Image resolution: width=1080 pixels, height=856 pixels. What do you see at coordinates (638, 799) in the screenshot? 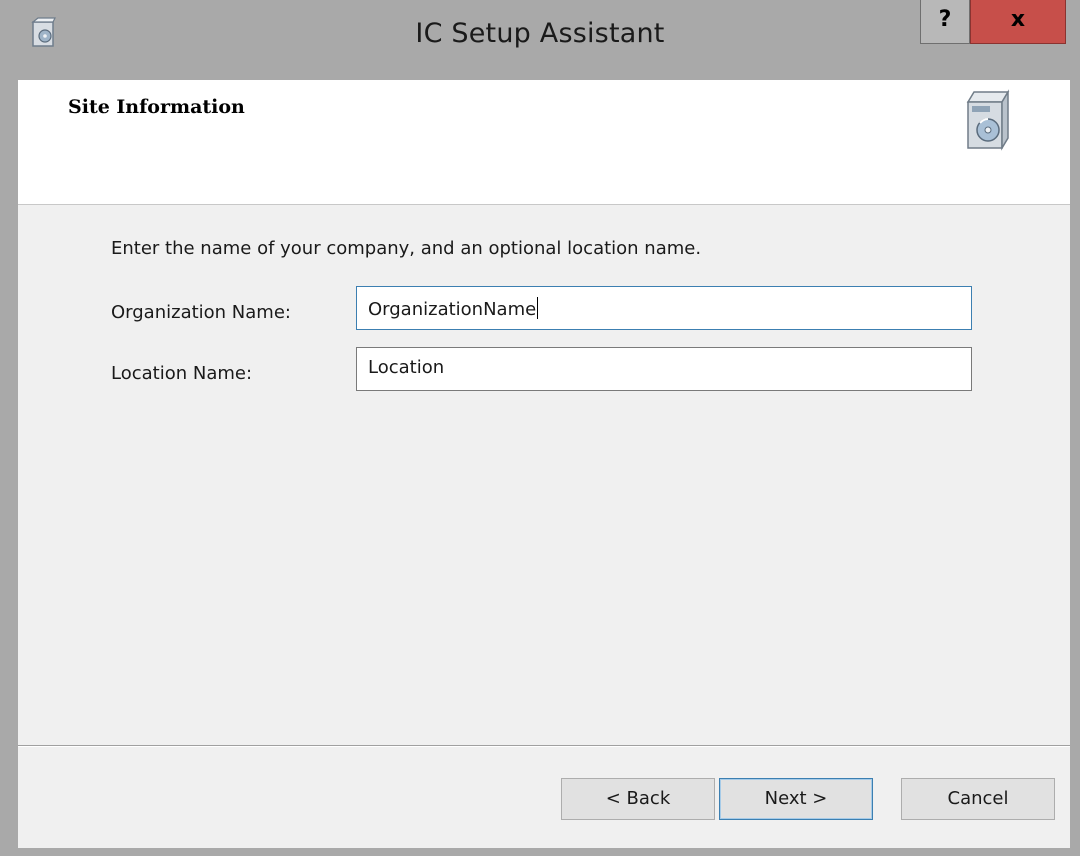
I see `back-button: < Back` at bounding box center [638, 799].